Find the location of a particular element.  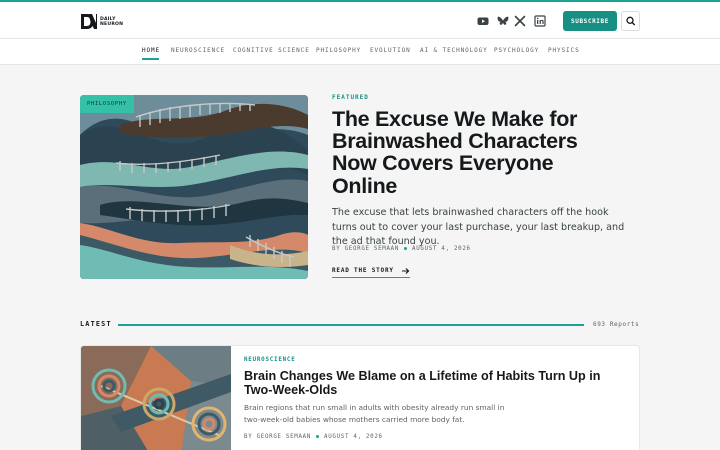

article-image is located at coordinates (156, 398).